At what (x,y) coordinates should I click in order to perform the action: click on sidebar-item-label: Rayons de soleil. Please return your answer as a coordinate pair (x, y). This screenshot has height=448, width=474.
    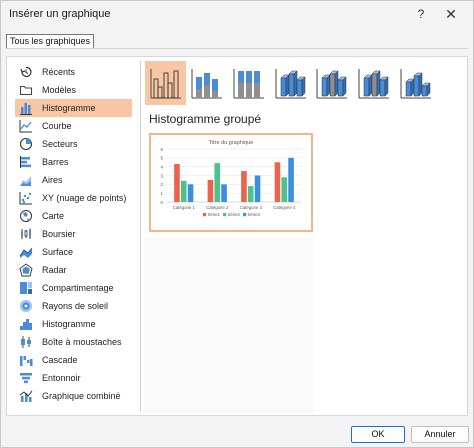
    Looking at the image, I should click on (75, 306).